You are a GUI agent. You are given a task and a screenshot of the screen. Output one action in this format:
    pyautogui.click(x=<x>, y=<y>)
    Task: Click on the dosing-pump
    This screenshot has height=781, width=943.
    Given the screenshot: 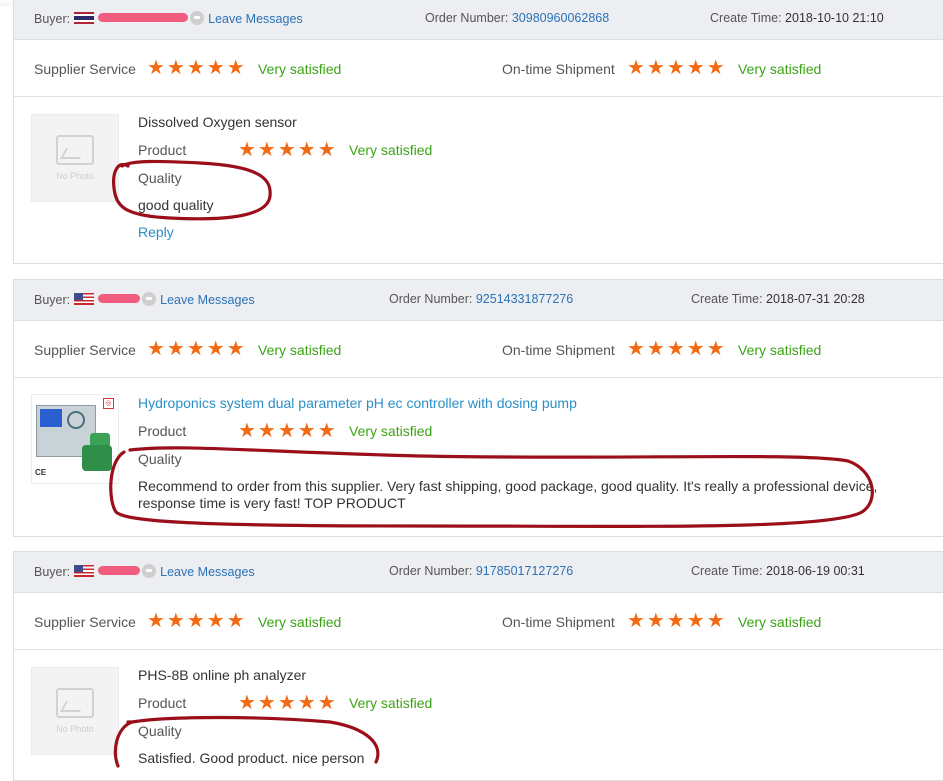 What is the action you would take?
    pyautogui.click(x=97, y=458)
    